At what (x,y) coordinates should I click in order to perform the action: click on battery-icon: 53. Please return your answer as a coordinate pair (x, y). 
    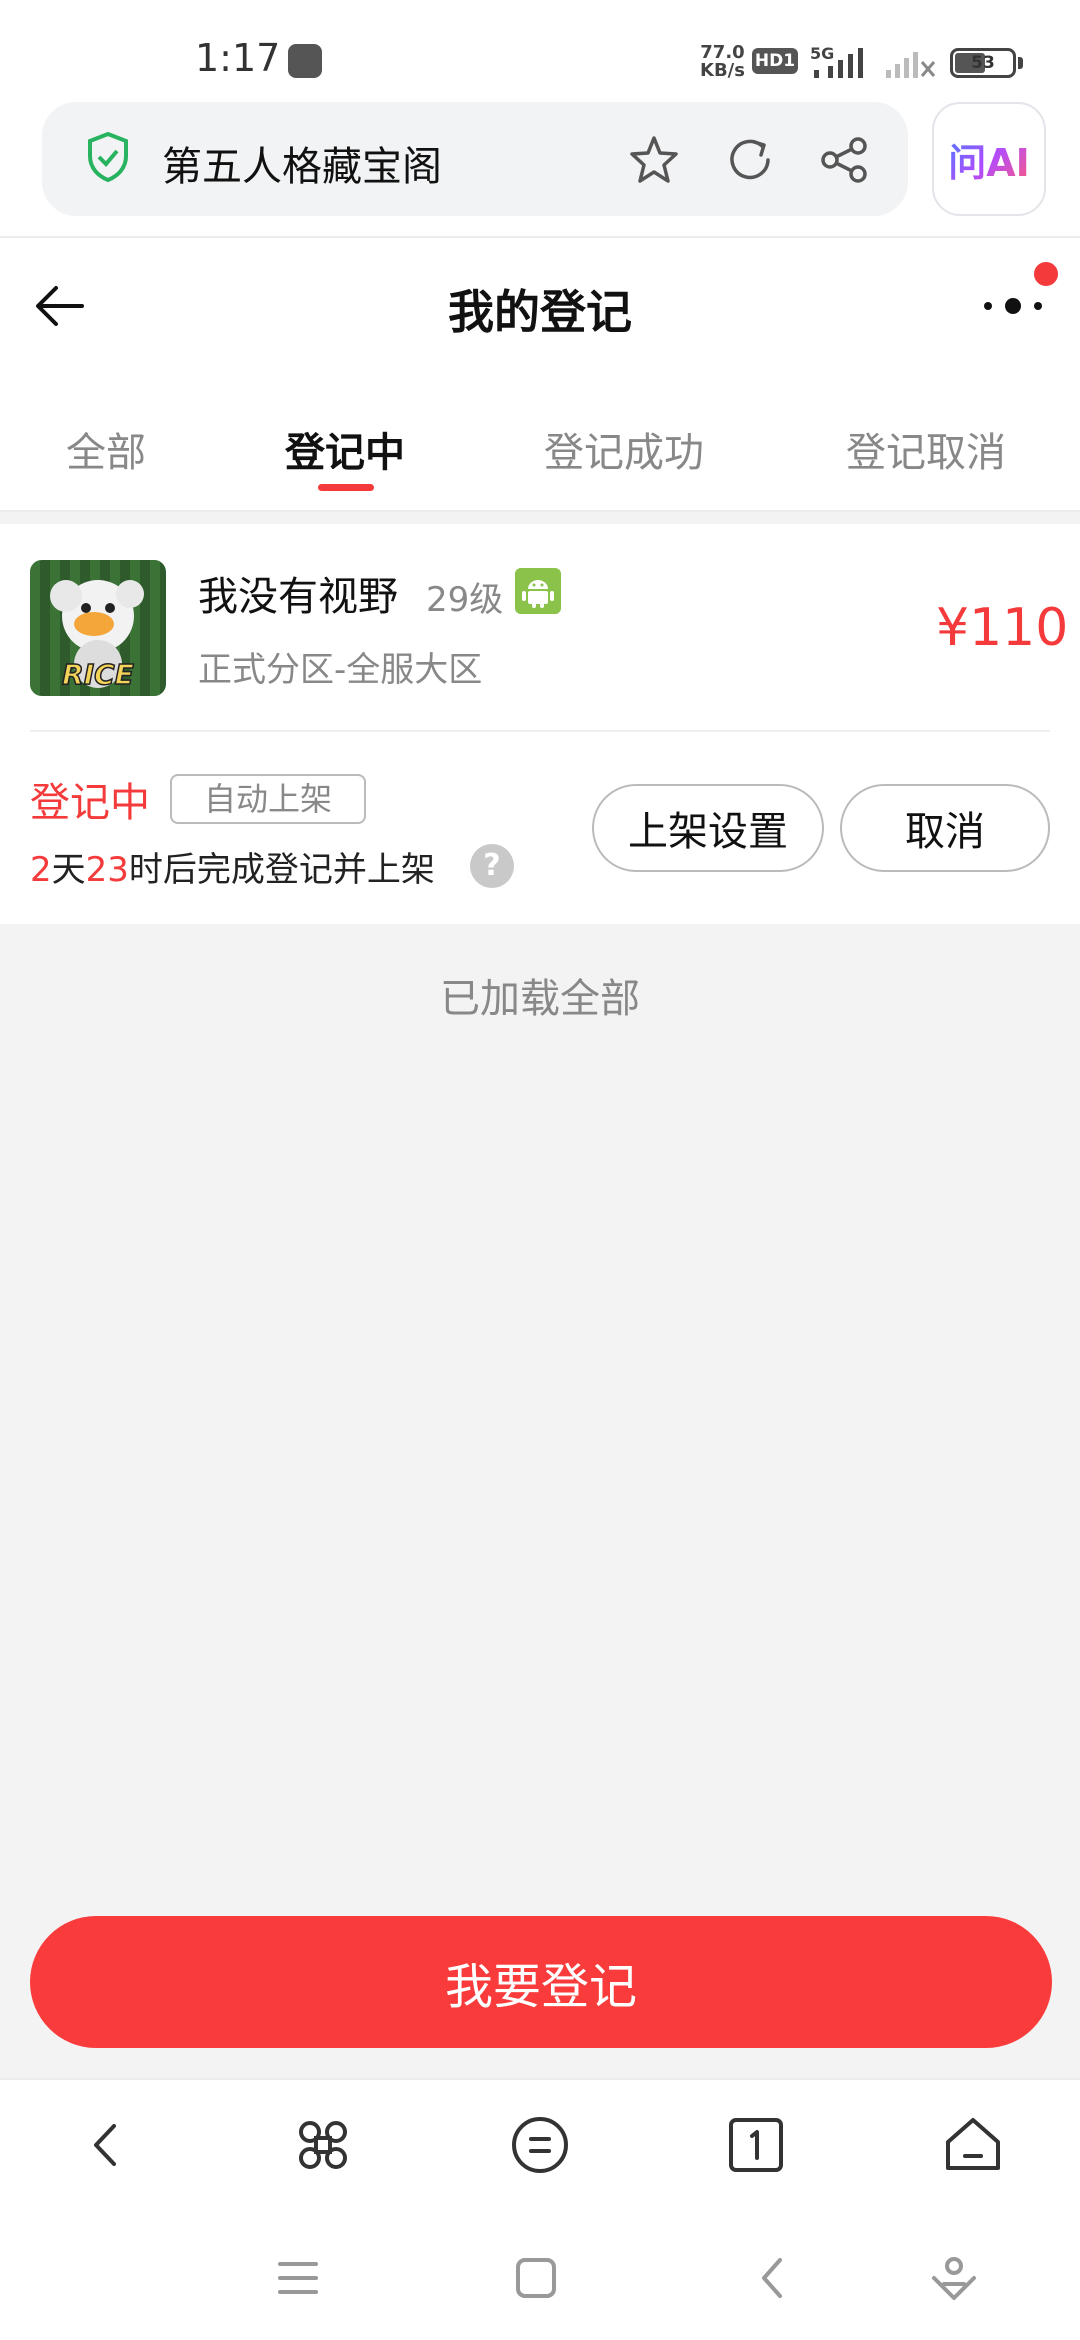
    Looking at the image, I should click on (983, 63).